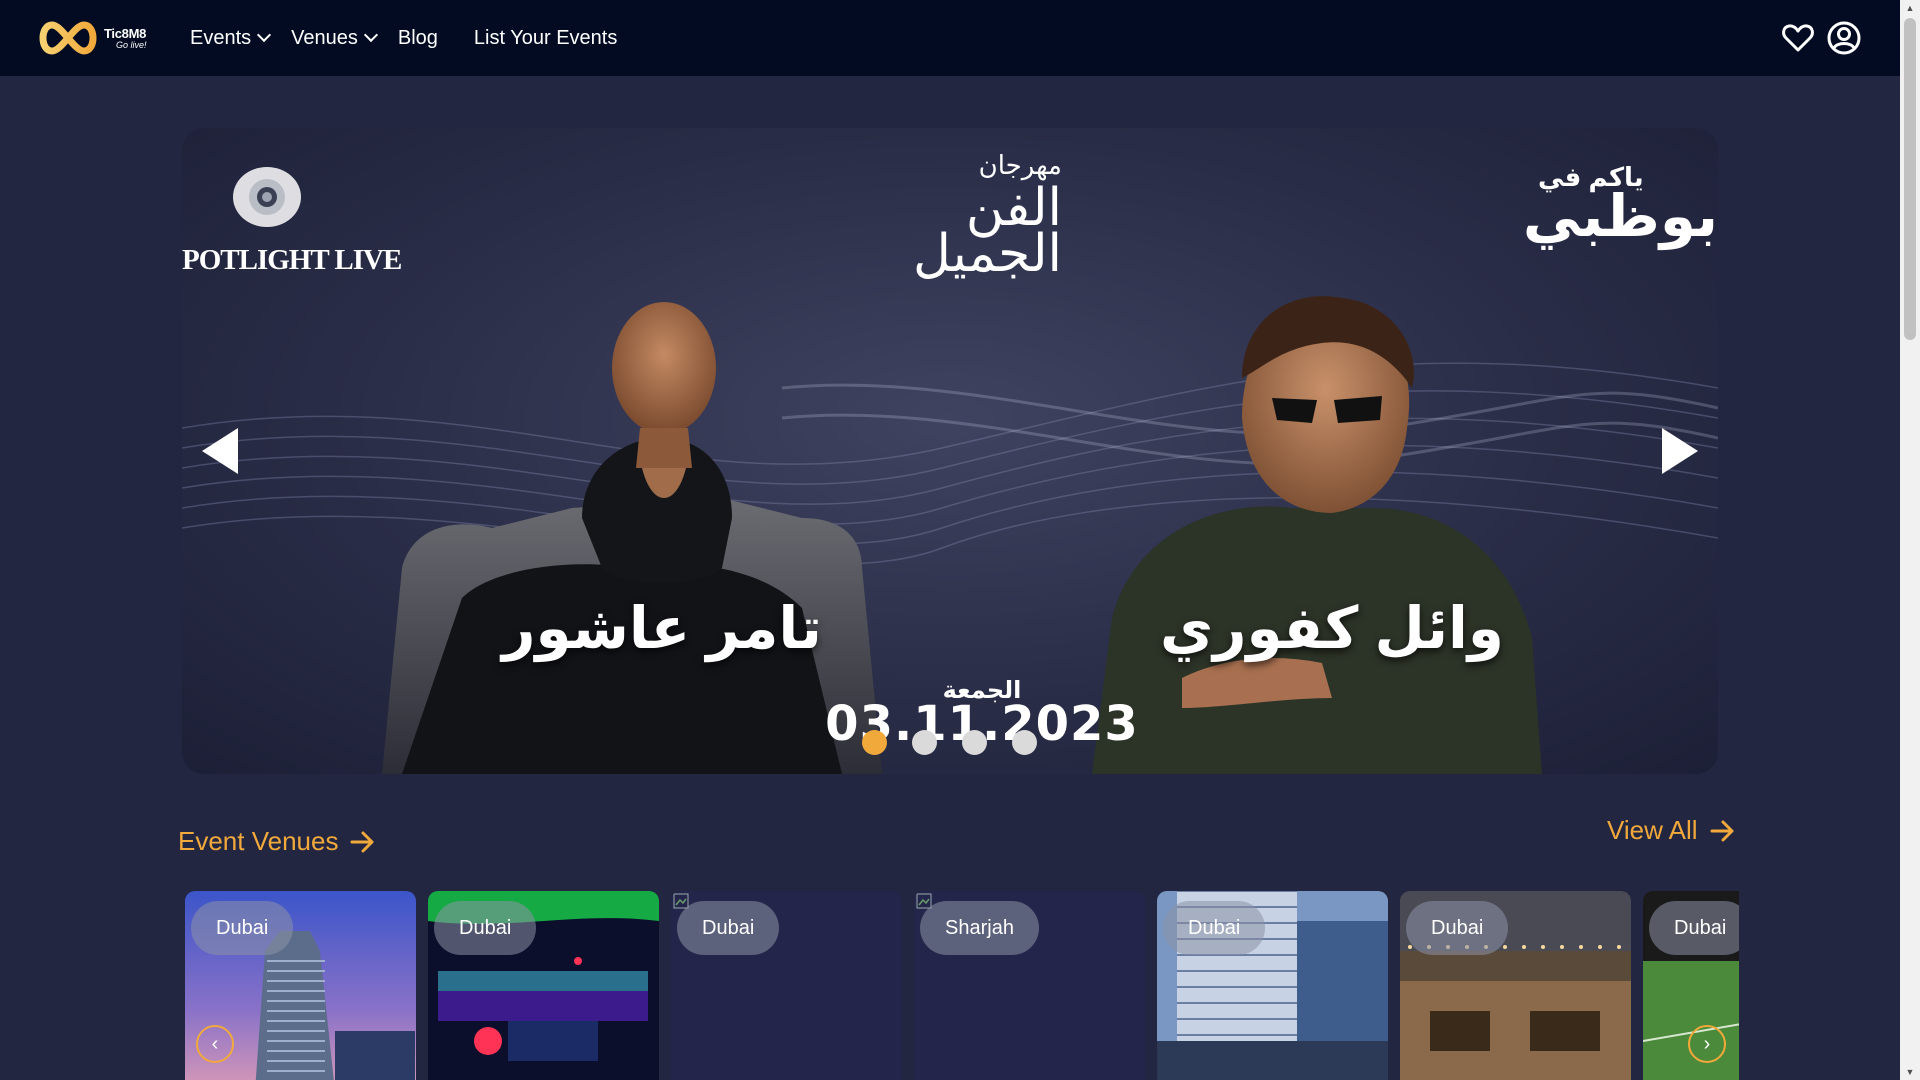 Image resolution: width=1920 pixels, height=1080 pixels. I want to click on nav-venues: Venues, so click(334, 38).